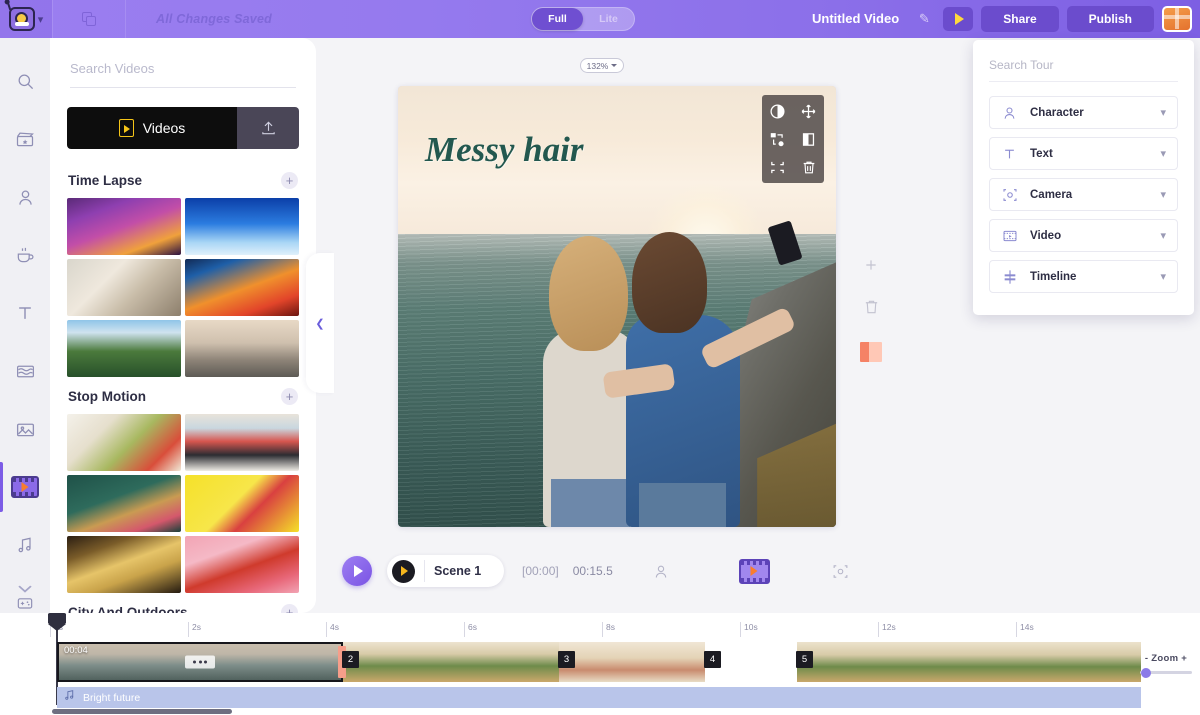 This screenshot has height=715, width=1200. I want to click on clip-index-badge: 4, so click(712, 659).